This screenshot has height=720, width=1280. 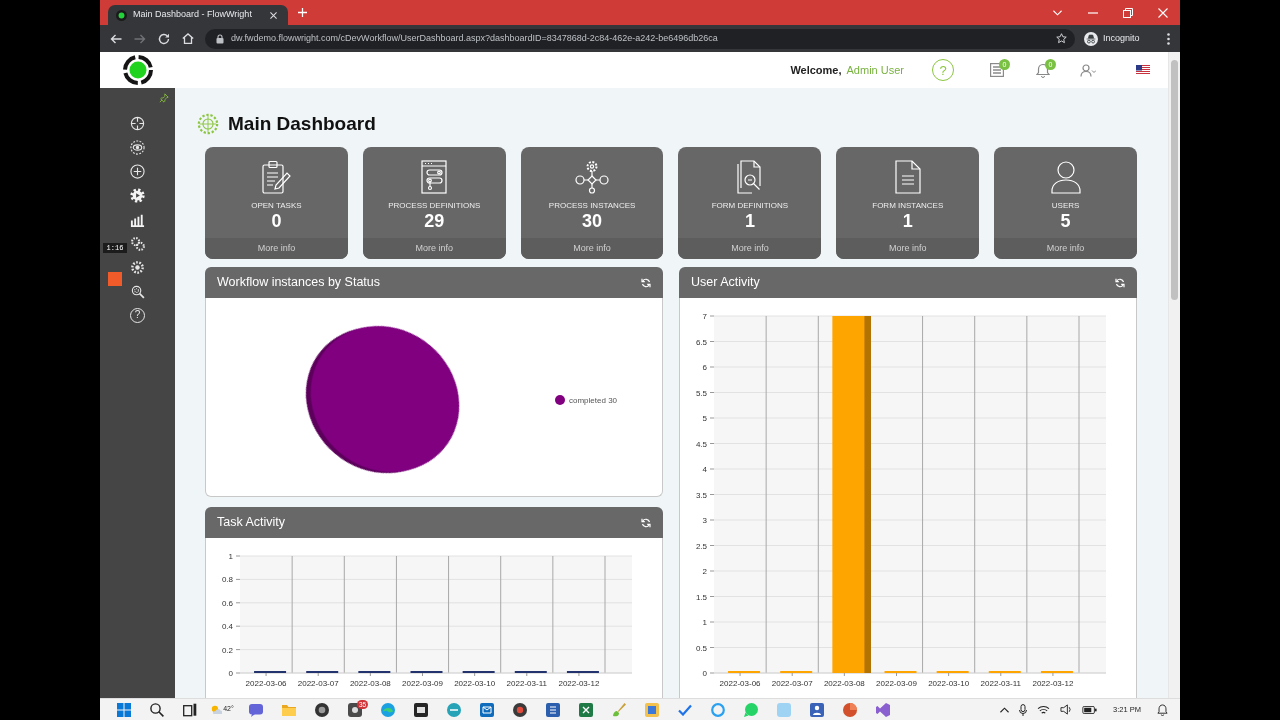 I want to click on ring-icon, so click(x=717, y=709).